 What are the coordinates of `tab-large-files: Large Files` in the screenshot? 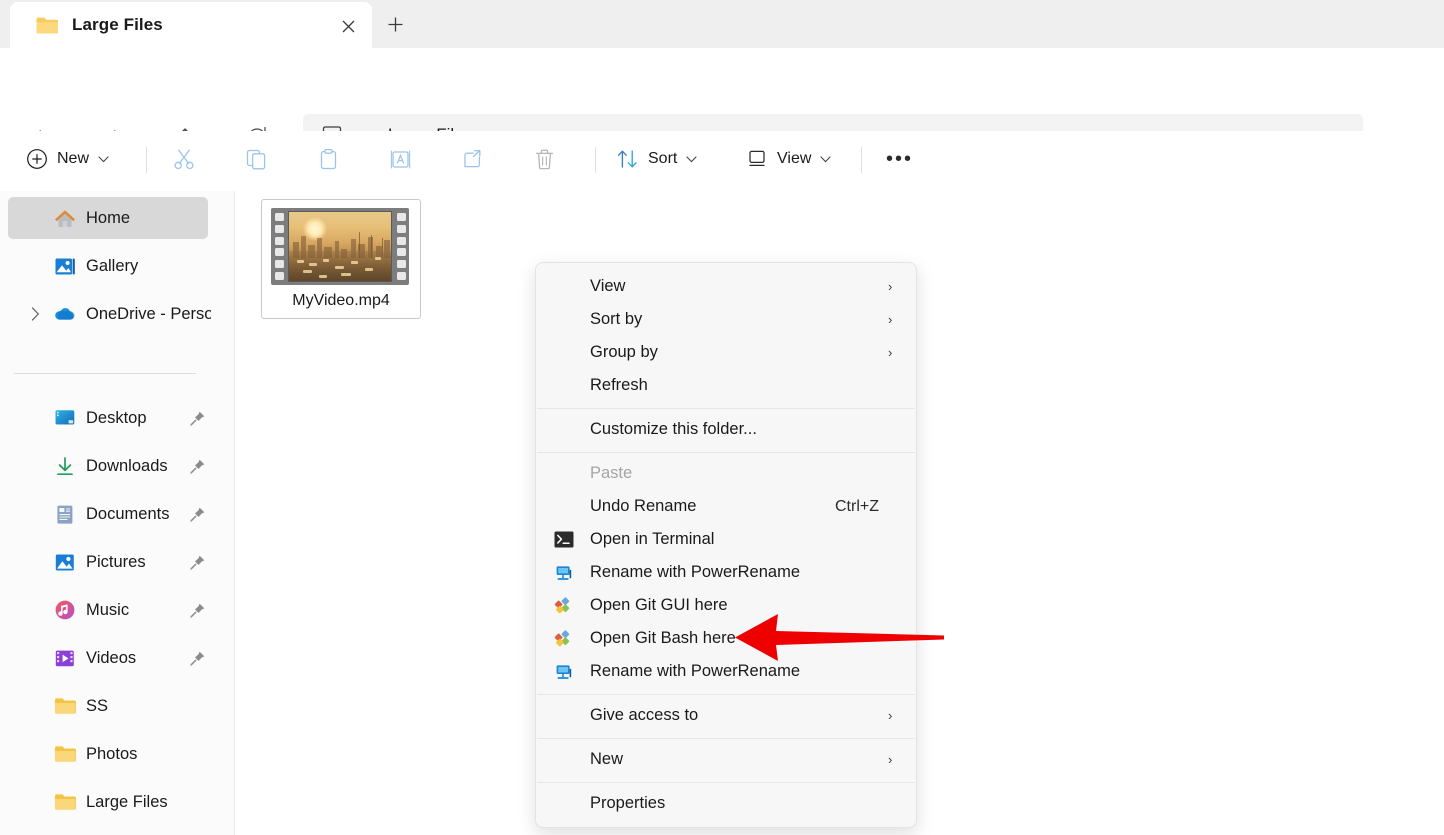 It's located at (191, 25).